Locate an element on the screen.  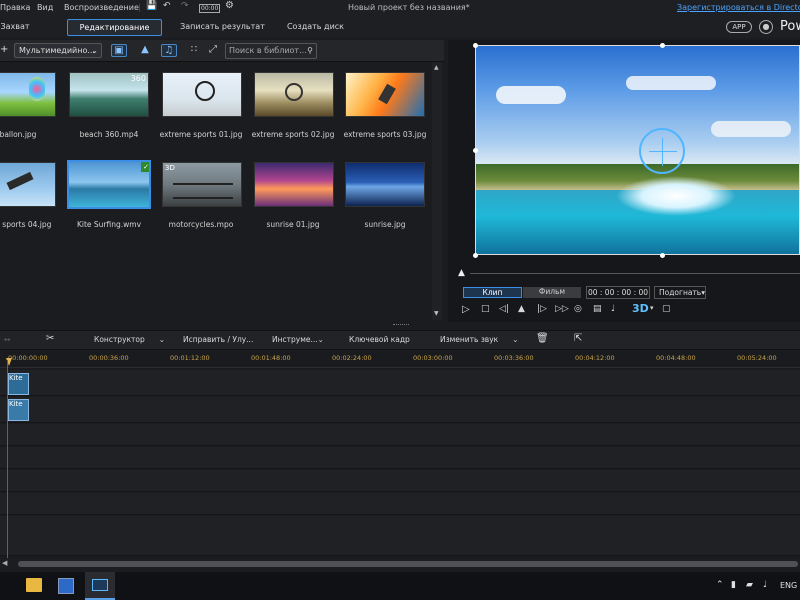
music-filter-icon: ♫ is located at coordinates (169, 50).